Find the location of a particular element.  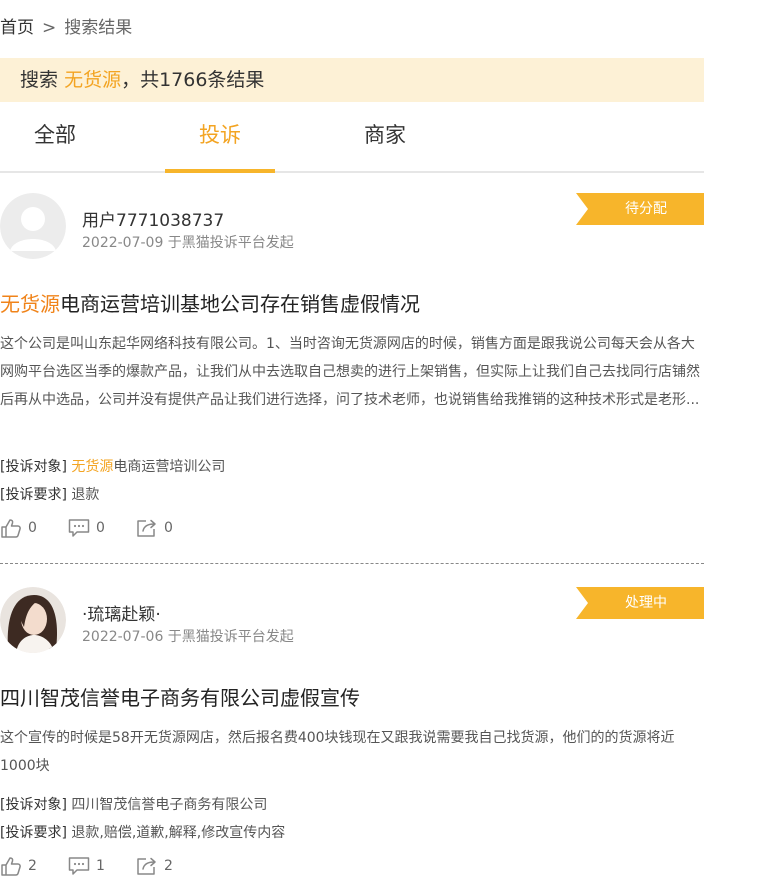

tab-complaints: 投诉 is located at coordinates (220, 138).